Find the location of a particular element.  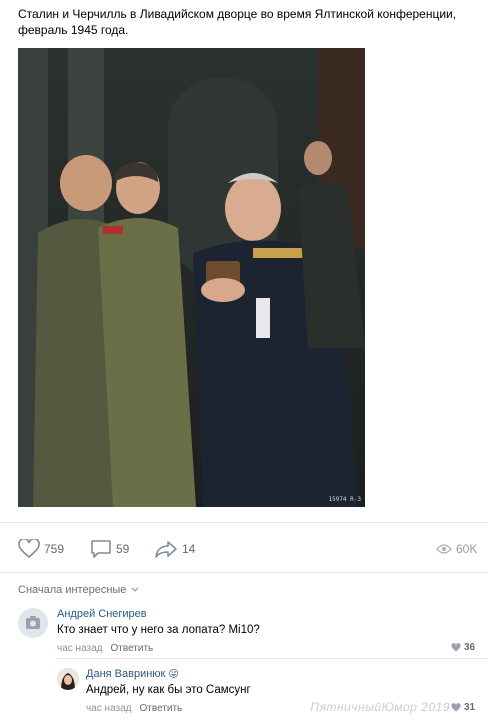

watermark: ПятничныйЮмор 2019 is located at coordinates (380, 707).